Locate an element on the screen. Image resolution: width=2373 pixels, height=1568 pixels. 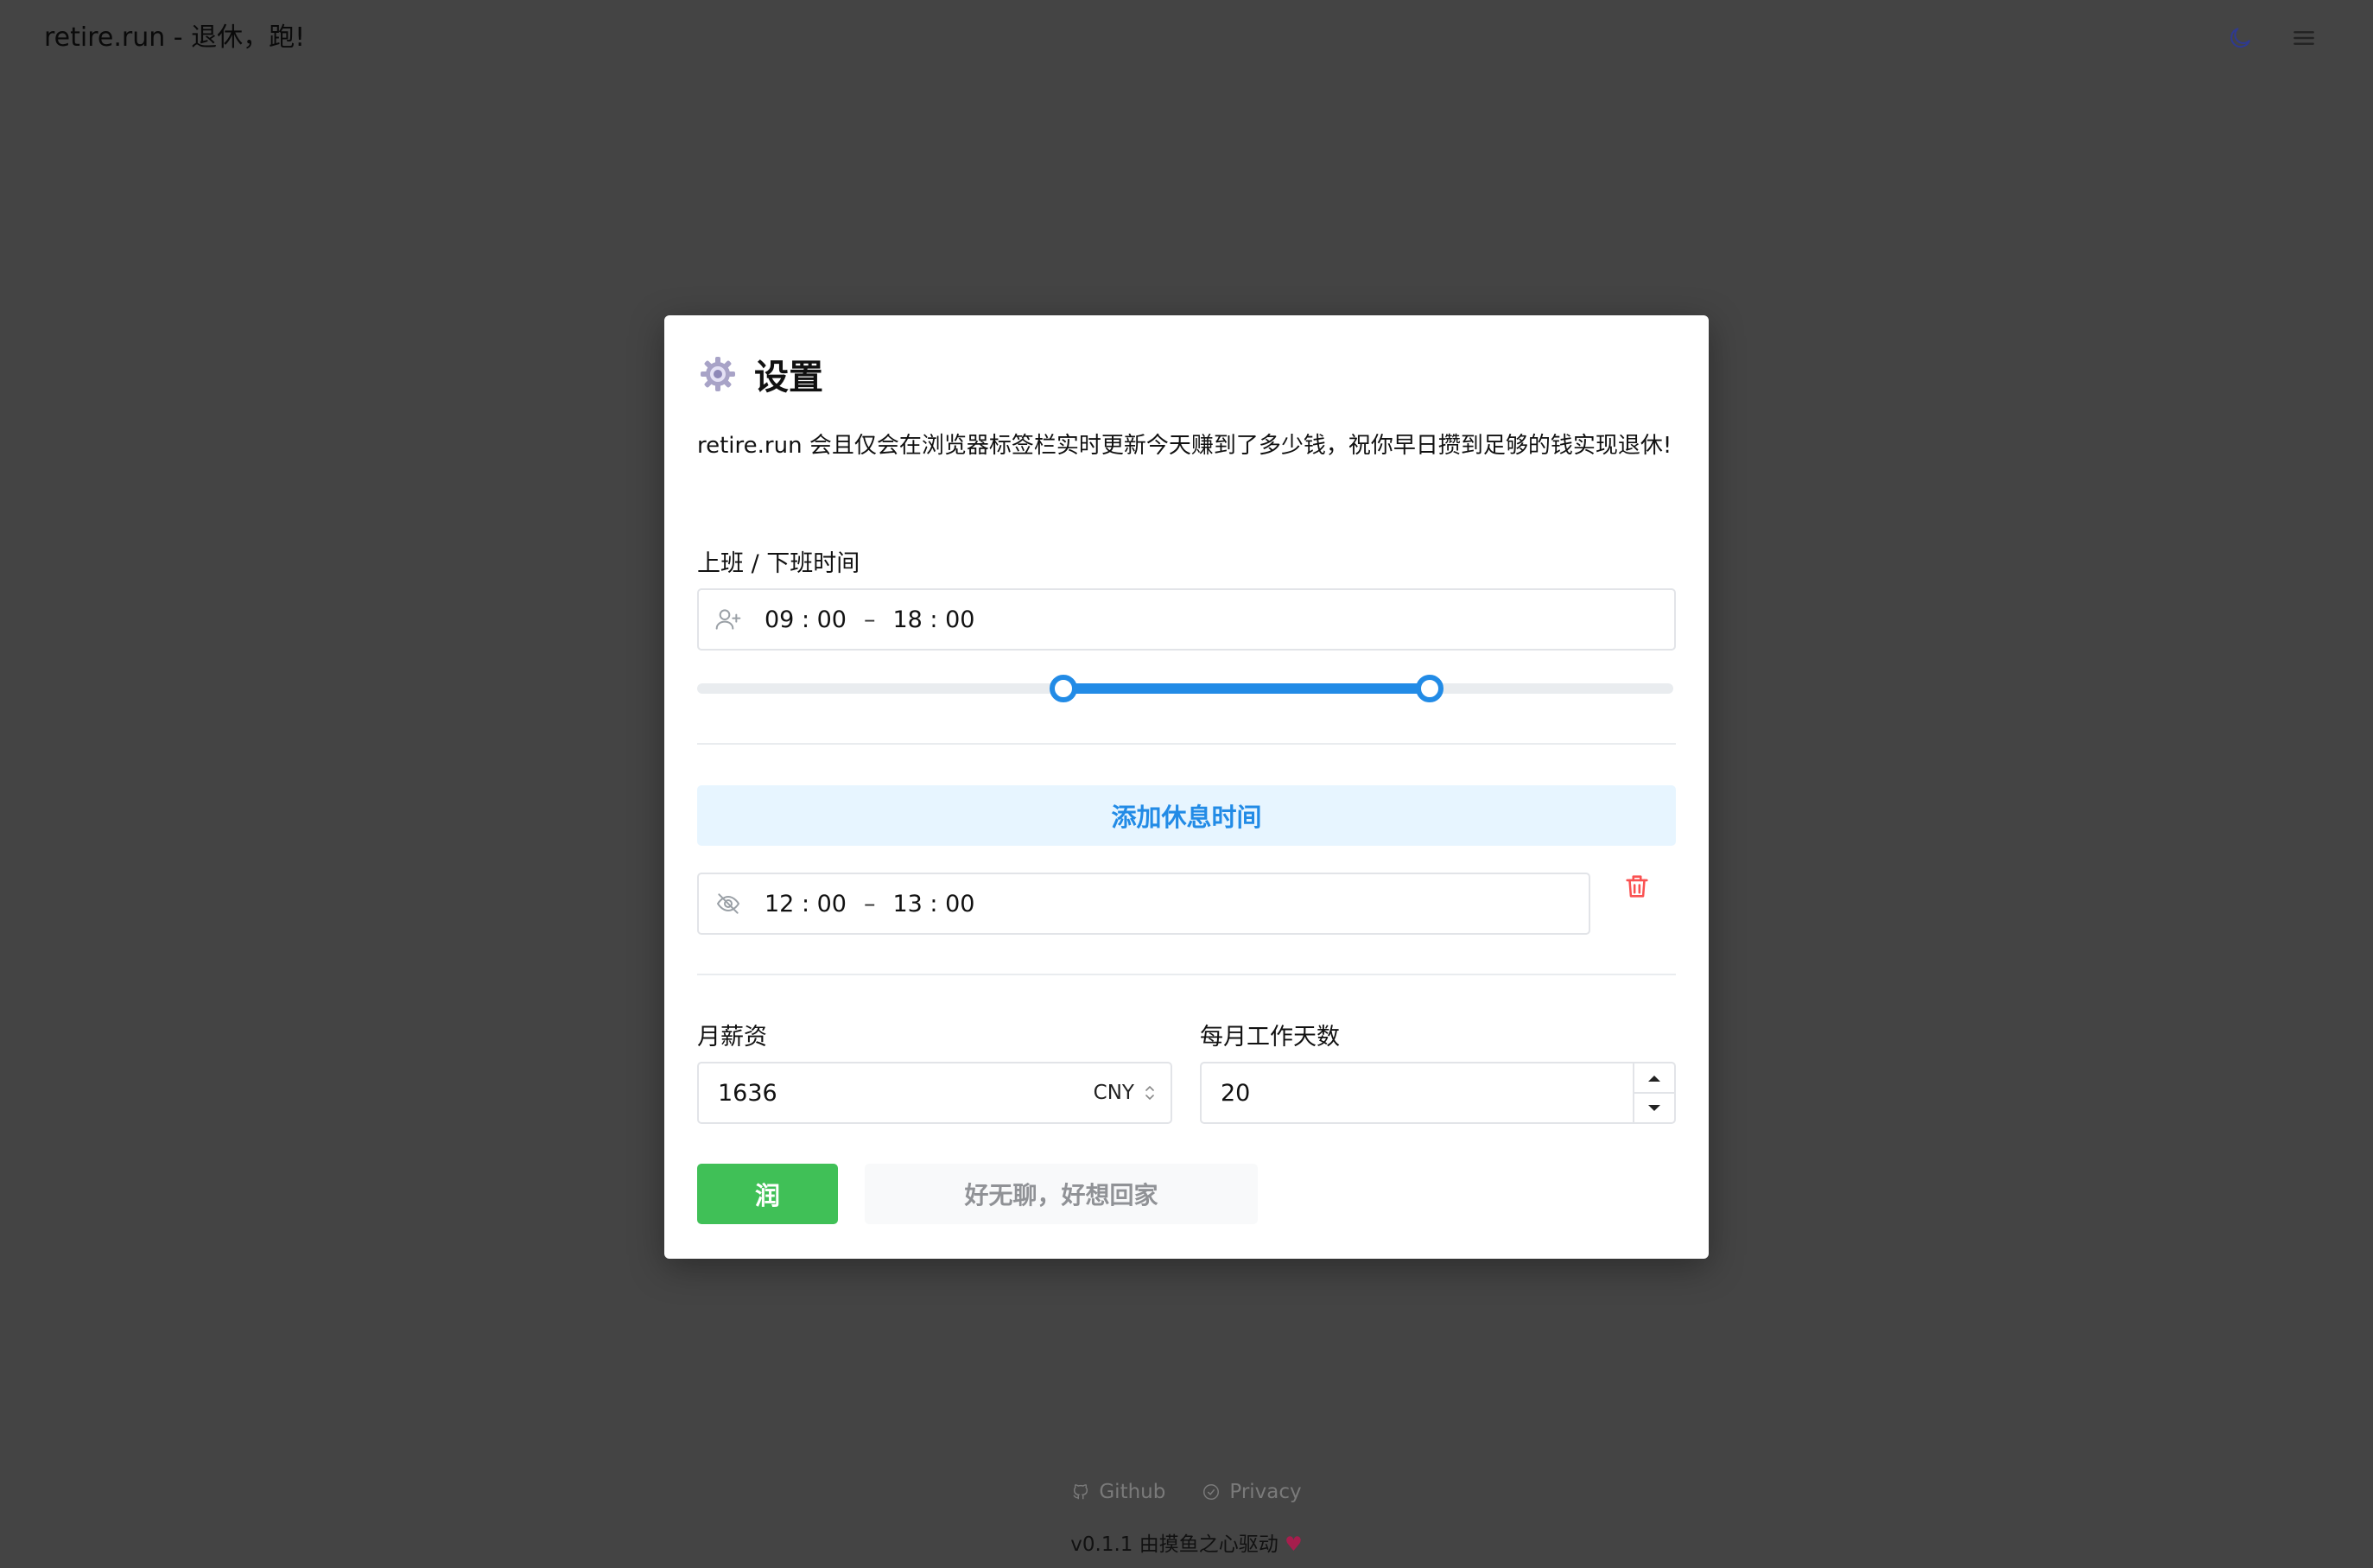
break-end-time: 13 : 00 is located at coordinates (933, 904).